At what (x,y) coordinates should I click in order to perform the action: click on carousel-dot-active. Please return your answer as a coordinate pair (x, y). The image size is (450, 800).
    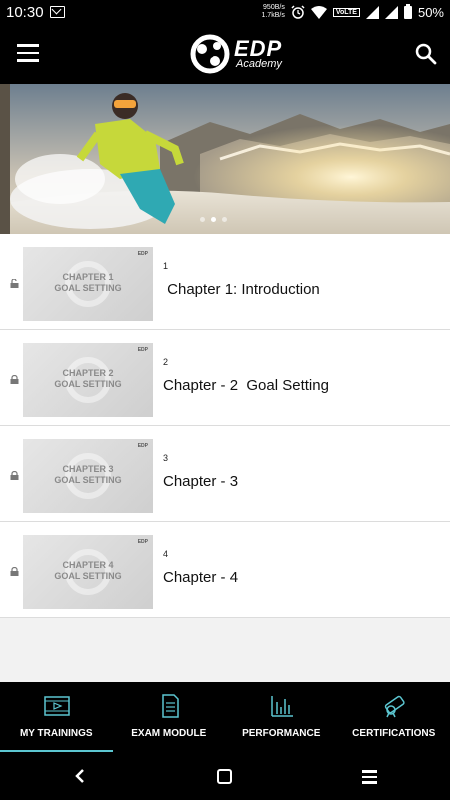
    Looking at the image, I should click on (213, 219).